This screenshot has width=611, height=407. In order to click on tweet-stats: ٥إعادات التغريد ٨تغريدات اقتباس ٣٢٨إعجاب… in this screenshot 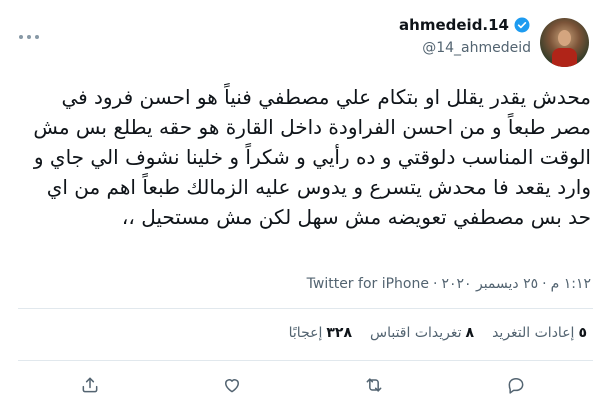, I will do `click(438, 333)`.